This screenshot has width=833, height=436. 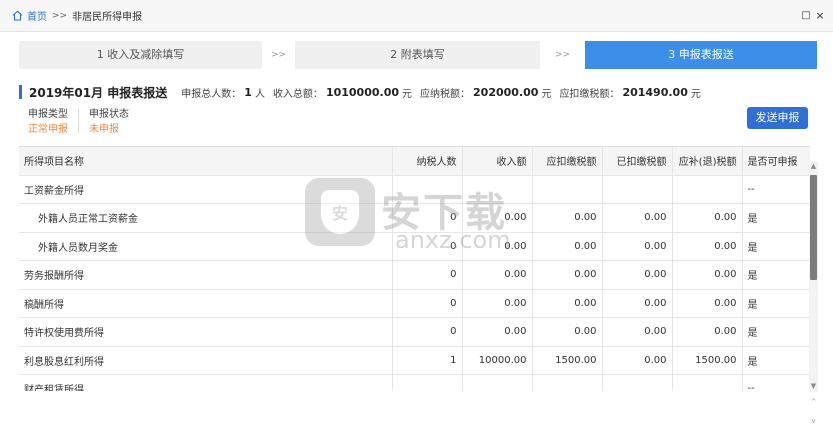 What do you see at coordinates (416, 16) in the screenshot?
I see `top-bar: 首页 >> 非居民所得申报 □ ×` at bounding box center [416, 16].